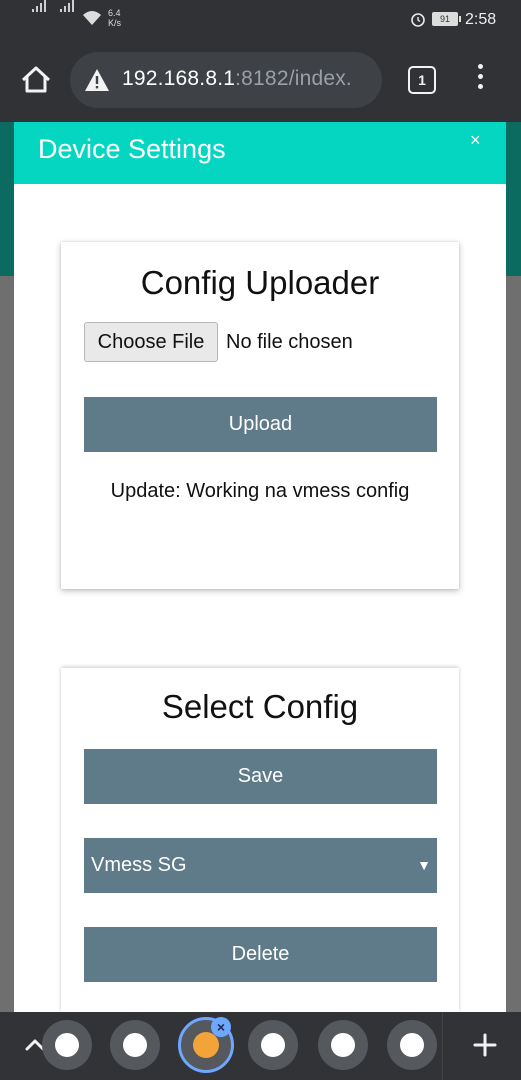 The height and width of the screenshot is (1080, 521). What do you see at coordinates (139, 865) in the screenshot?
I see `selected-config: Vmess SG` at bounding box center [139, 865].